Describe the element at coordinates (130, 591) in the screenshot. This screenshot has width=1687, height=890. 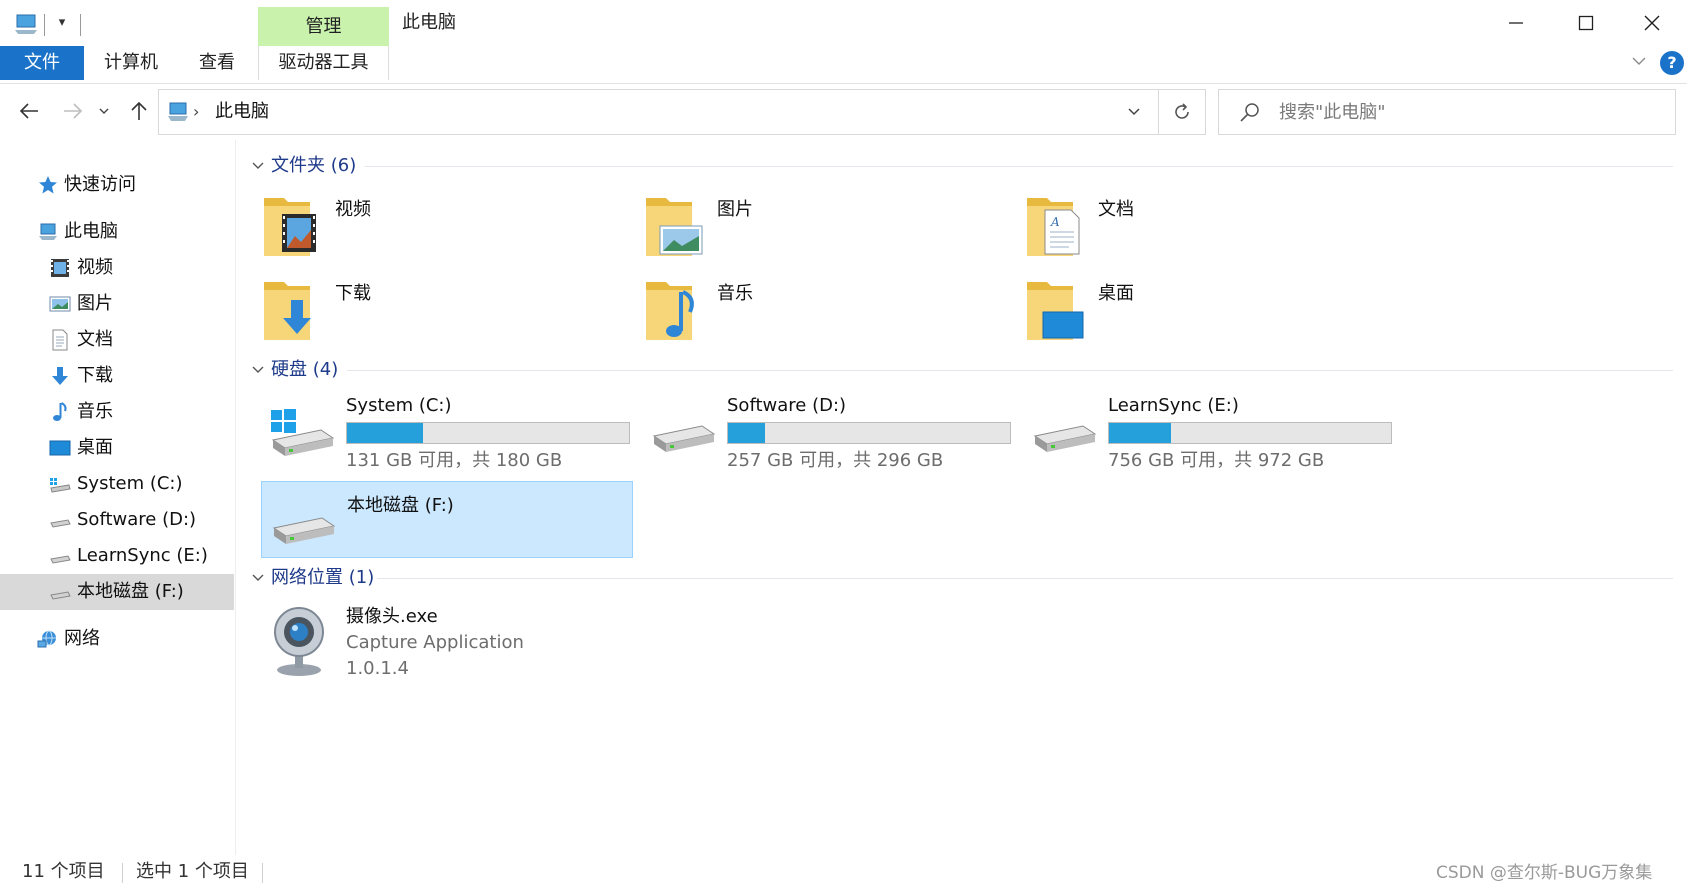
I see `nav-item-label: 本地磁盘 (F:)` at that location.